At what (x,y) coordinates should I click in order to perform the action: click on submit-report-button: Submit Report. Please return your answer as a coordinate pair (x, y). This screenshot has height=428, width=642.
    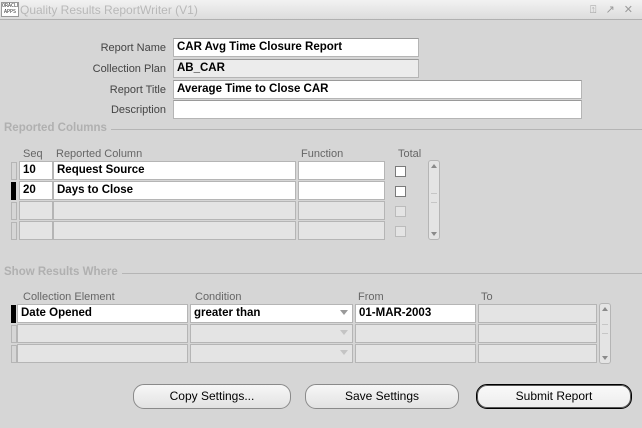
    Looking at the image, I should click on (554, 396).